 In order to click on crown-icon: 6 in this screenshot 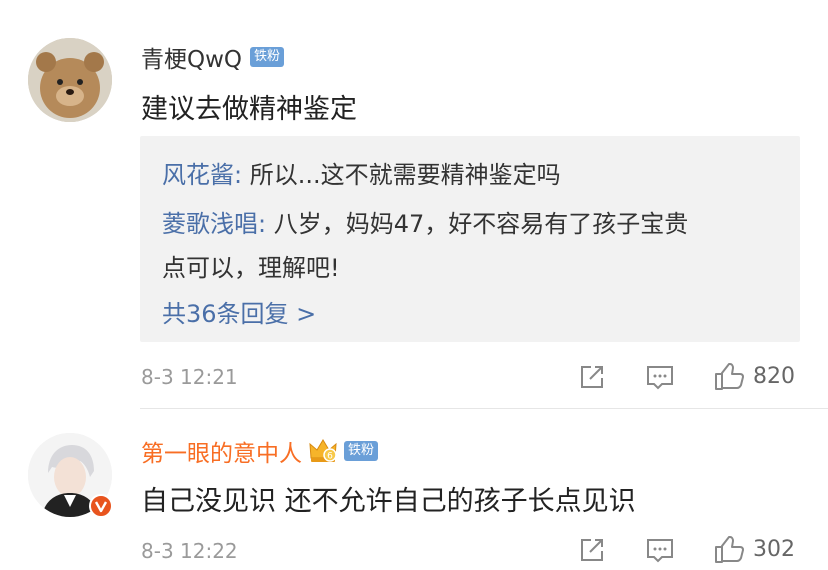, I will do `click(323, 451)`.